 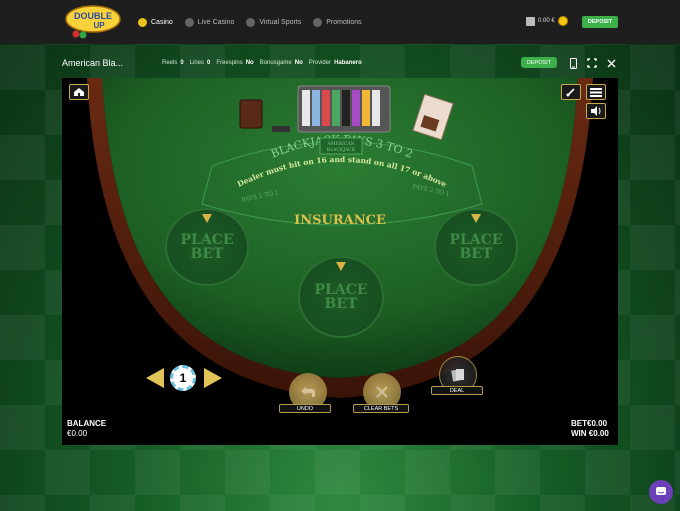 What do you see at coordinates (142, 22) in the screenshot?
I see `casino-icon` at bounding box center [142, 22].